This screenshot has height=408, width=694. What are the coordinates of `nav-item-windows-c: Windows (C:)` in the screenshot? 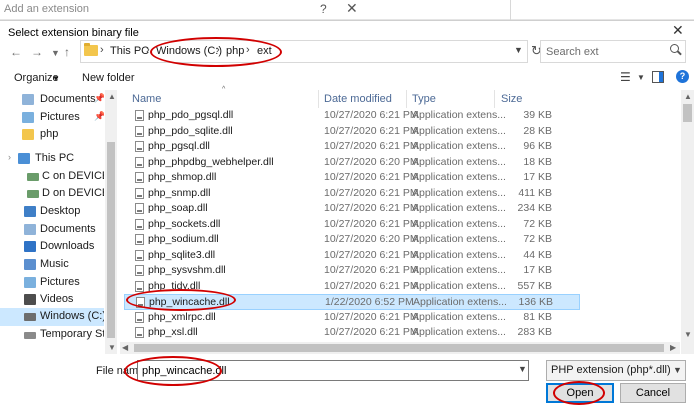 It's located at (52, 317).